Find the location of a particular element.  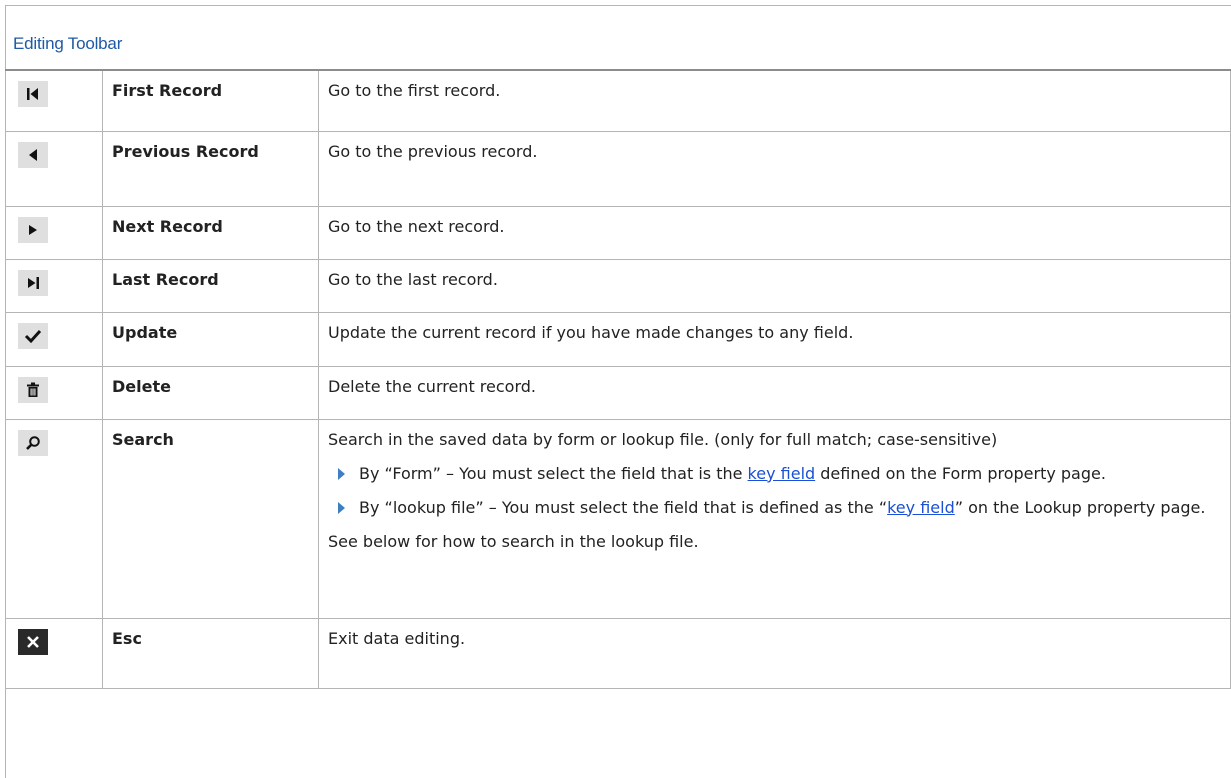

last-record-icon is located at coordinates (33, 282).